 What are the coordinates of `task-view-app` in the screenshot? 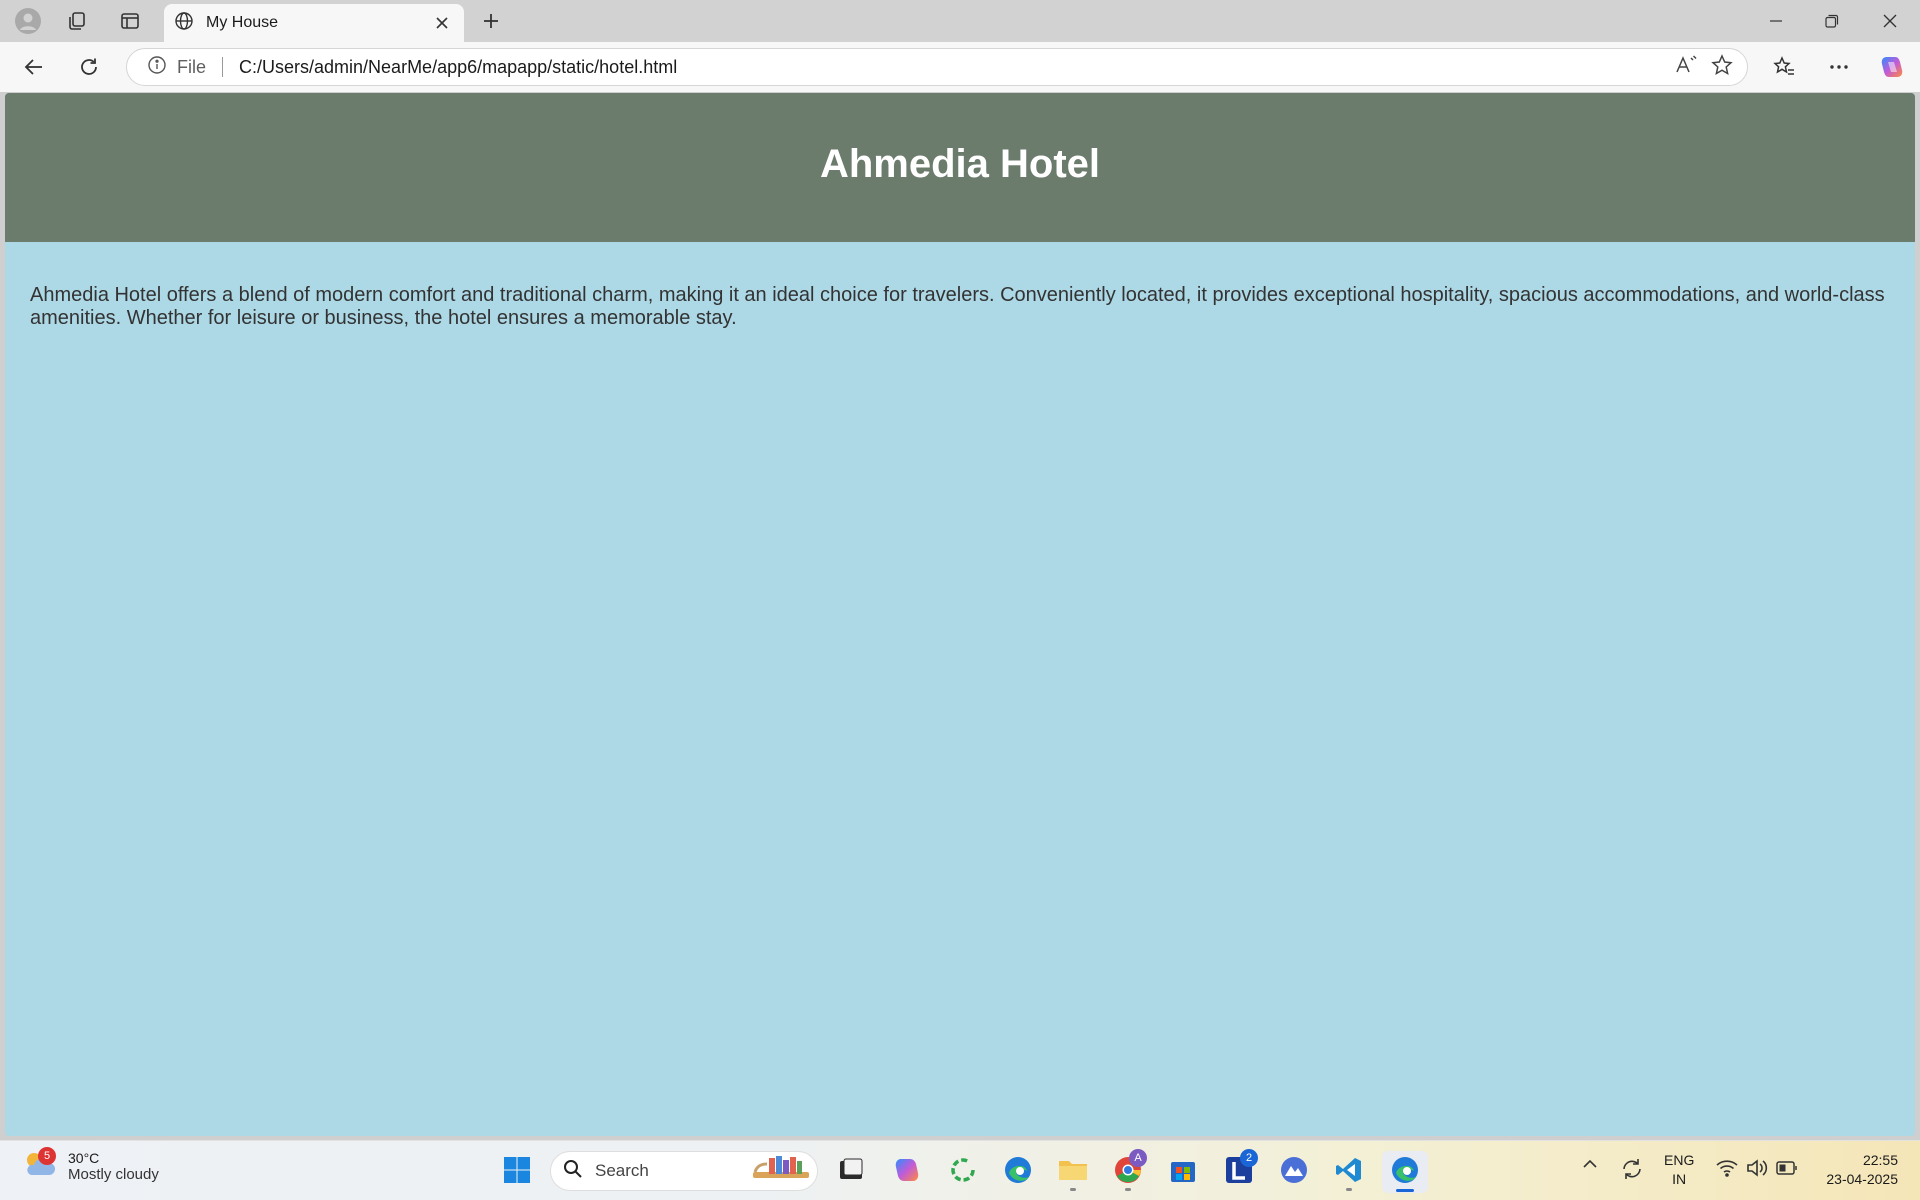 It's located at (851, 1172).